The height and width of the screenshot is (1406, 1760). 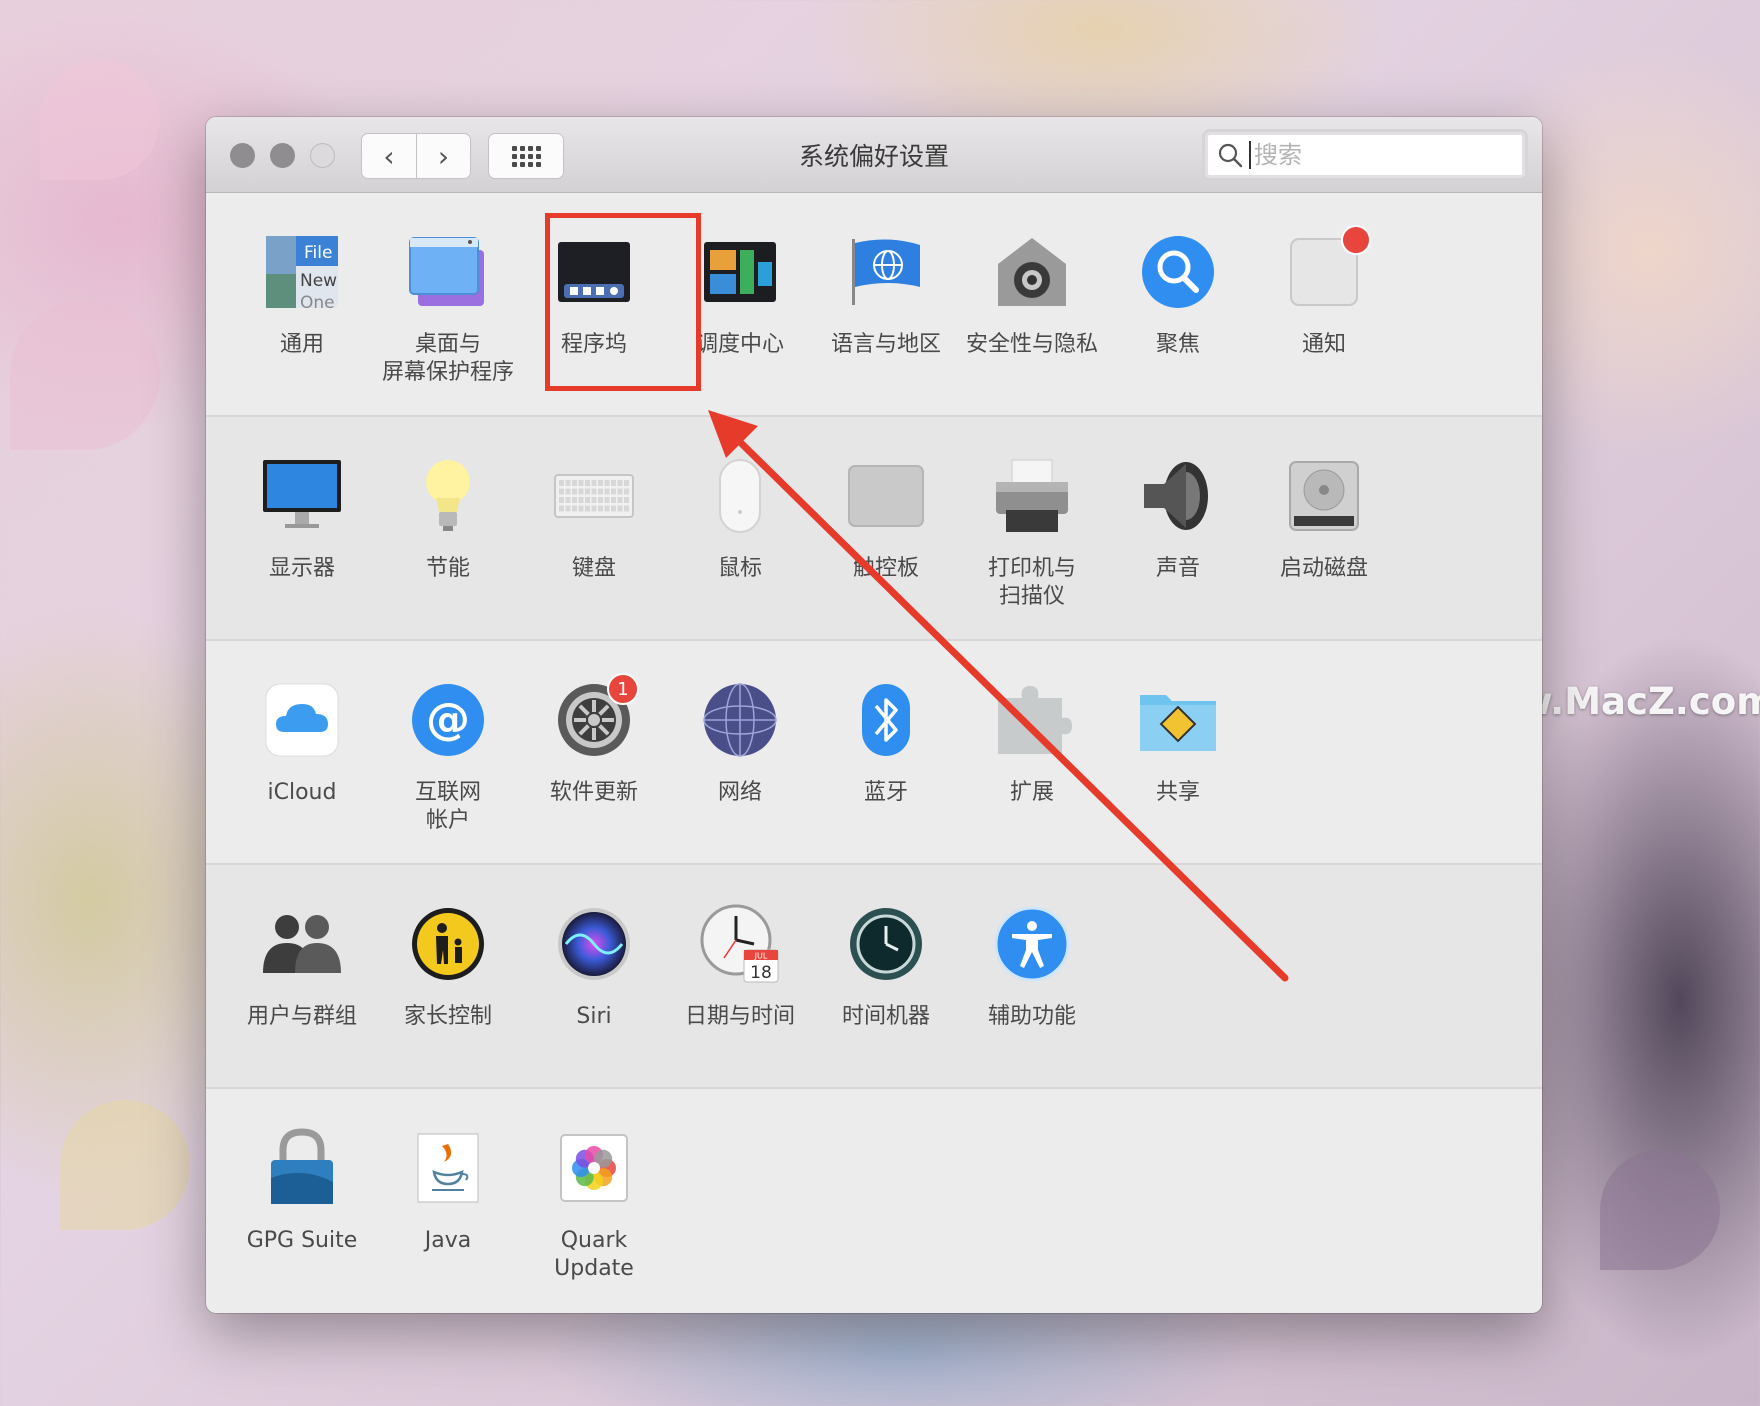 I want to click on pane-label: 鼠标, so click(x=739, y=568).